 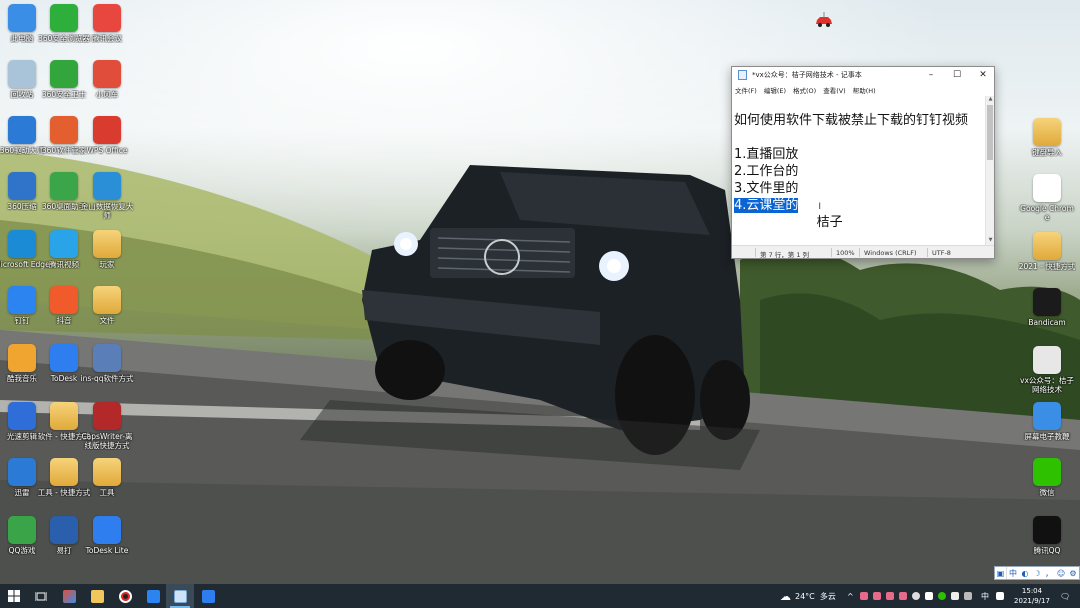 I want to click on taskbar-file-explorer, so click(x=97, y=596).